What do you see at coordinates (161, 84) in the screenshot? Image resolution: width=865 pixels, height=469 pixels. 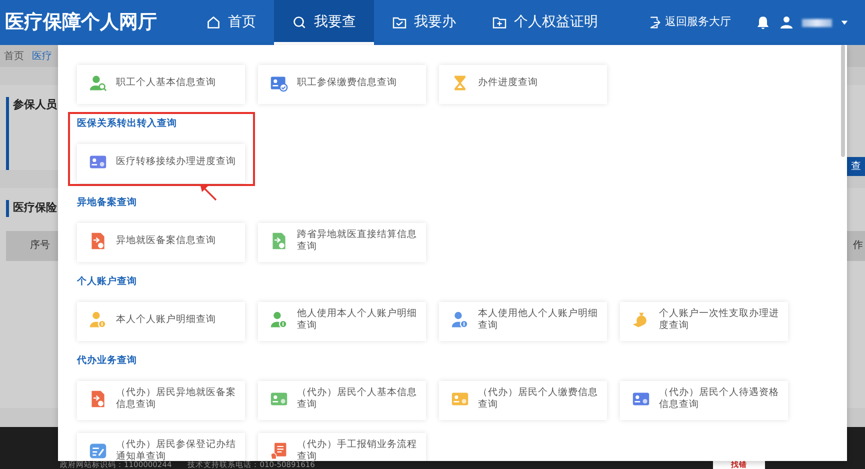 I see `menu-card: 职工个人基本信息查询` at bounding box center [161, 84].